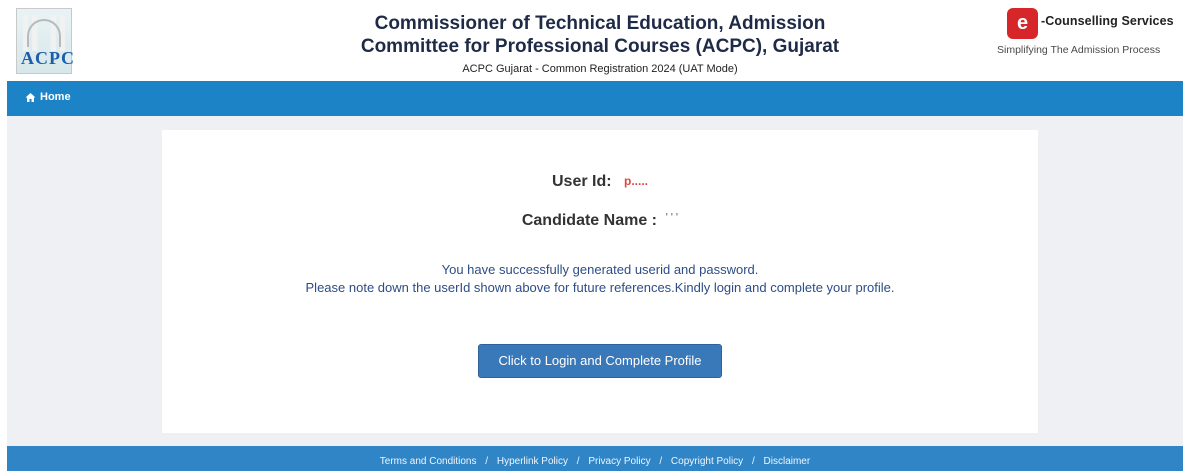 The image size is (1183, 471). Describe the element at coordinates (428, 461) in the screenshot. I see `footer-link-terms: Terms and Conditions` at that location.